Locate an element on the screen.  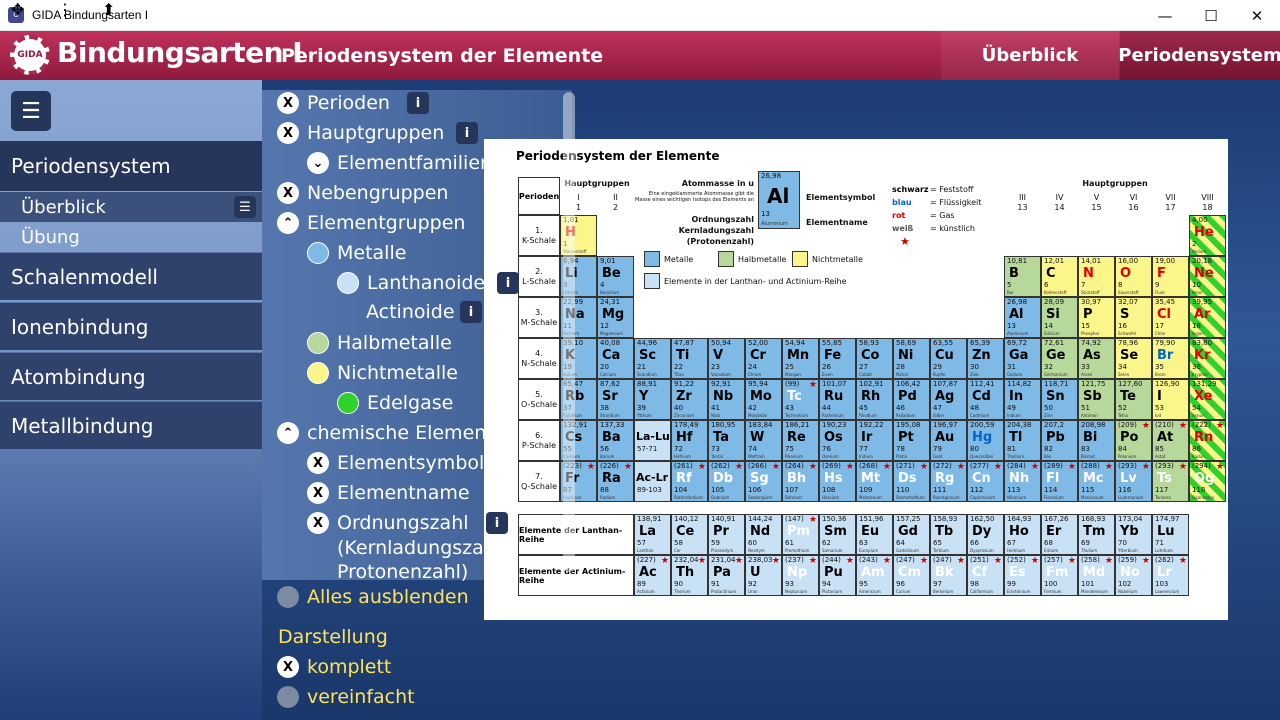
element-cell-ga: 69,72 Ga 31 Gallium is located at coordinates (1022, 358).